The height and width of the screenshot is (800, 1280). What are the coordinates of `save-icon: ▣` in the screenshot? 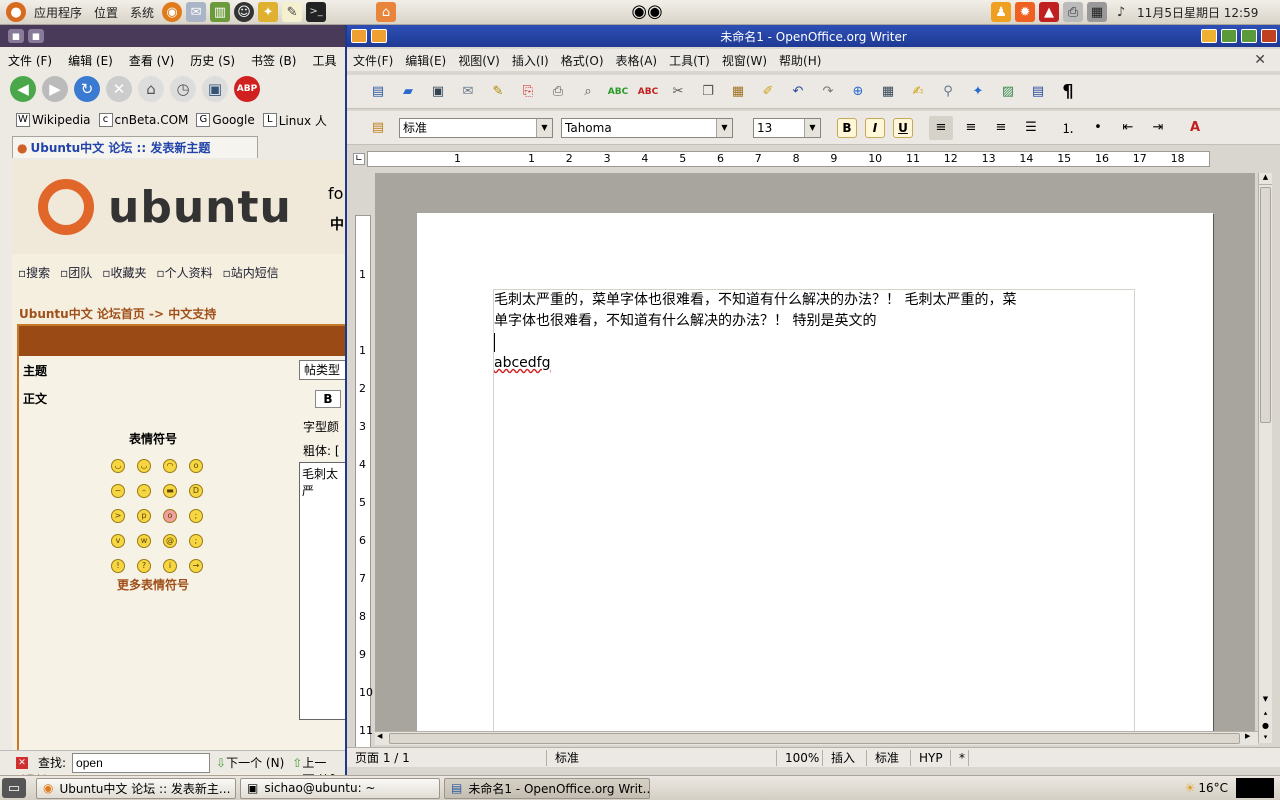 It's located at (438, 92).